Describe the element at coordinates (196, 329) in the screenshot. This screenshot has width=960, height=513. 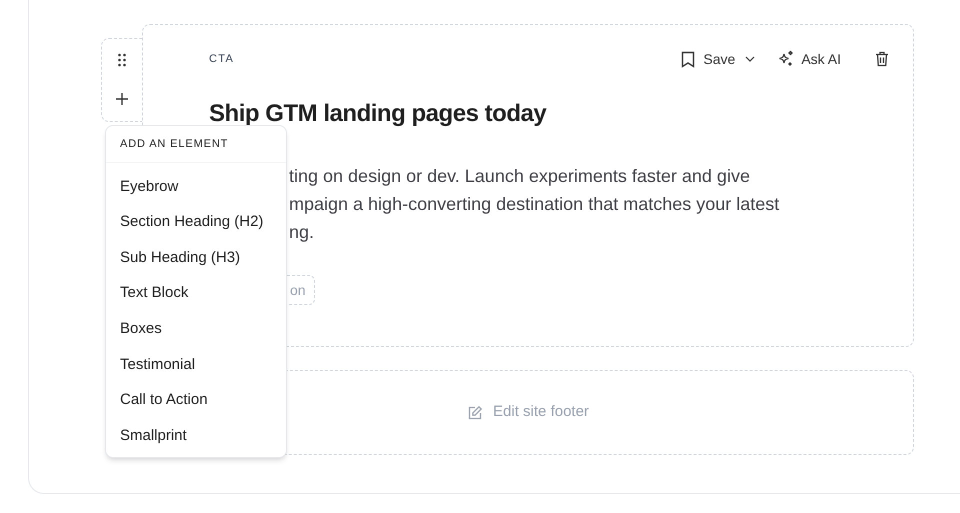
I see `menu-item: Boxes` at that location.